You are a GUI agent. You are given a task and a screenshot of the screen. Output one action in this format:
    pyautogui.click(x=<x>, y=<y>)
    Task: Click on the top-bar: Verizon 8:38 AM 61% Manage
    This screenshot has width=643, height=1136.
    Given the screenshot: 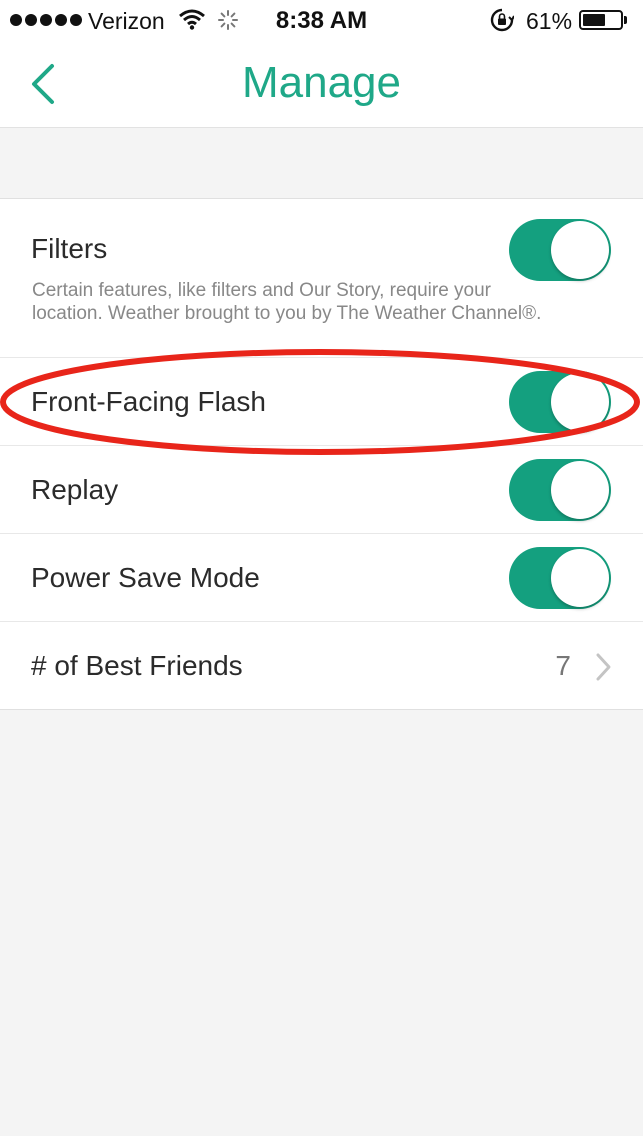 What is the action you would take?
    pyautogui.click(x=321, y=64)
    